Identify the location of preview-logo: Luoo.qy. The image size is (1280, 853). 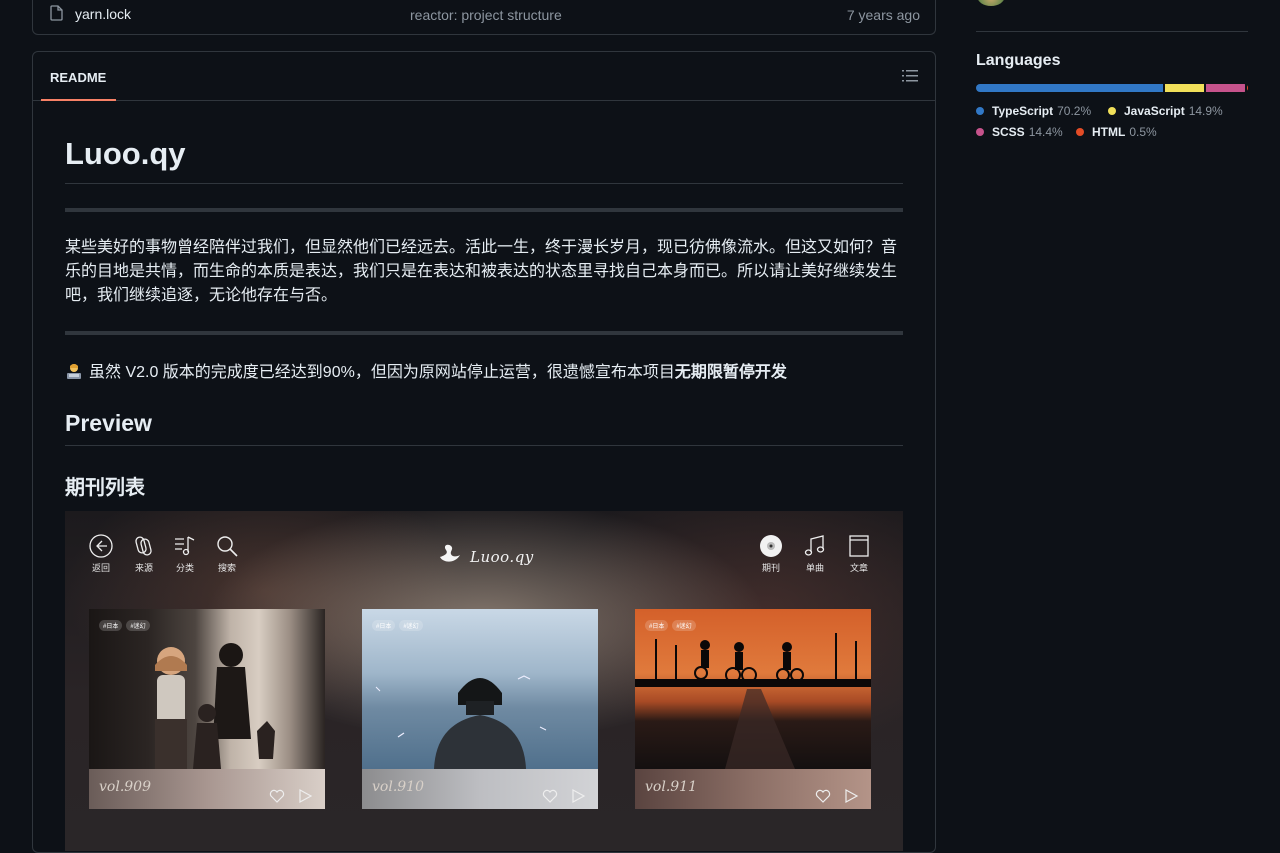
(492, 556).